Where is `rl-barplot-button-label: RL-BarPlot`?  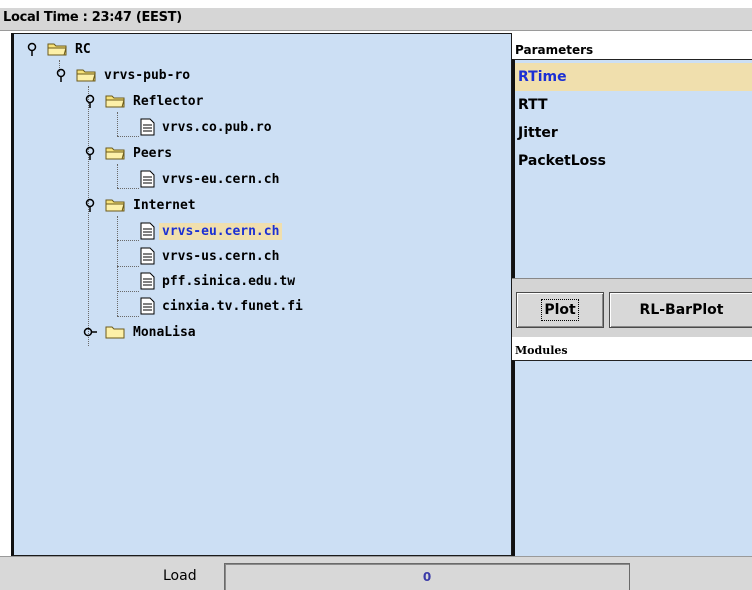
rl-barplot-button-label: RL-BarPlot is located at coordinates (681, 310).